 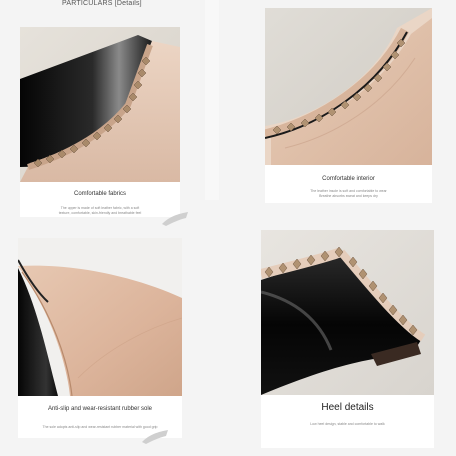 What do you see at coordinates (212, 100) in the screenshot?
I see `divider-vertical` at bounding box center [212, 100].